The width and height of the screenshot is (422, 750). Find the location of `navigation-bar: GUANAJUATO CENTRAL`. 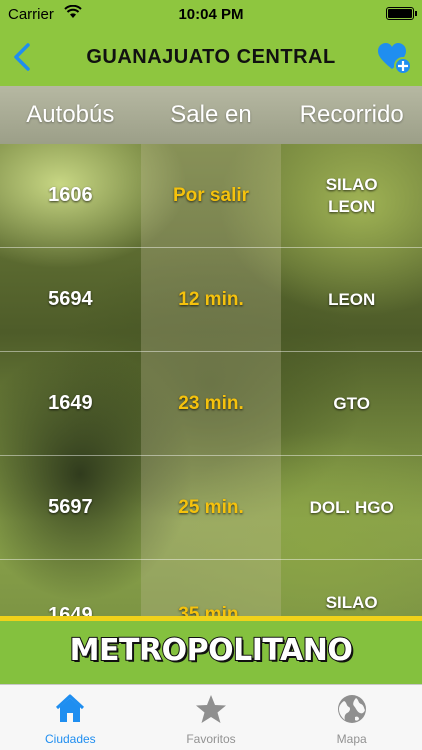

navigation-bar: GUANAJUATO CENTRAL is located at coordinates (211, 58).